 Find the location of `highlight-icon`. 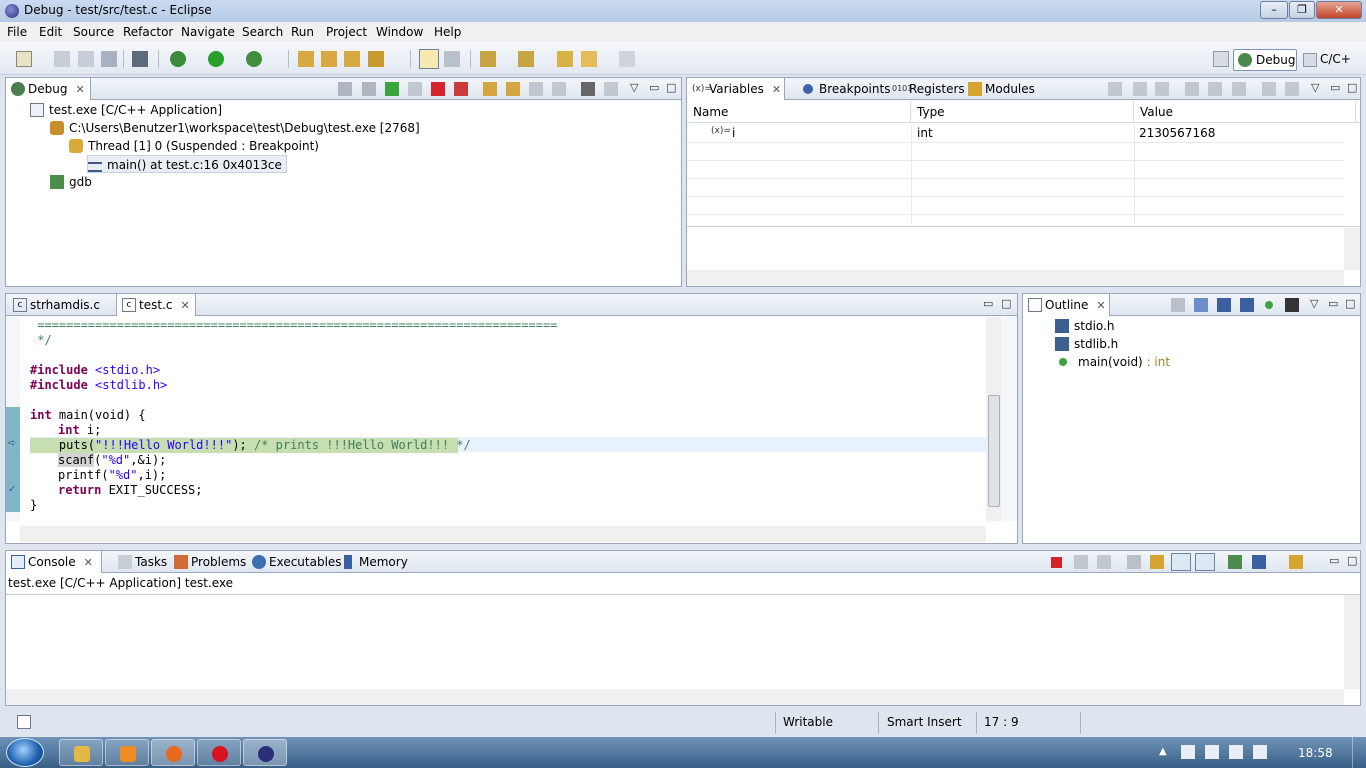

highlight-icon is located at coordinates (429, 59).